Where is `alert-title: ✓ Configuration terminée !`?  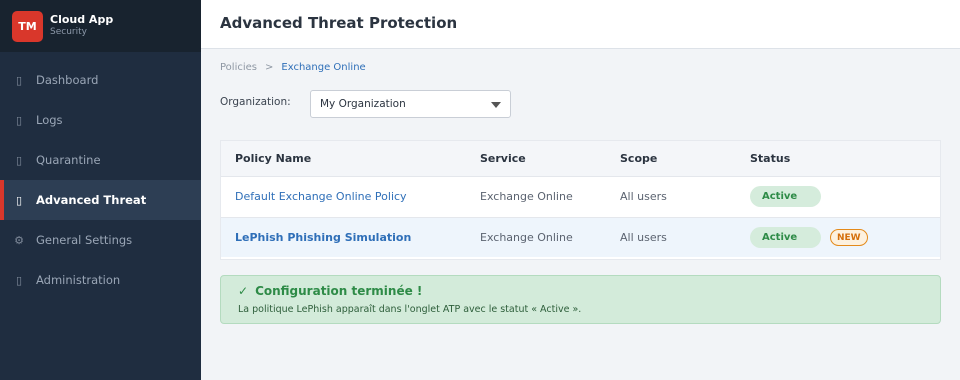 alert-title: ✓ Configuration terminée ! is located at coordinates (330, 291).